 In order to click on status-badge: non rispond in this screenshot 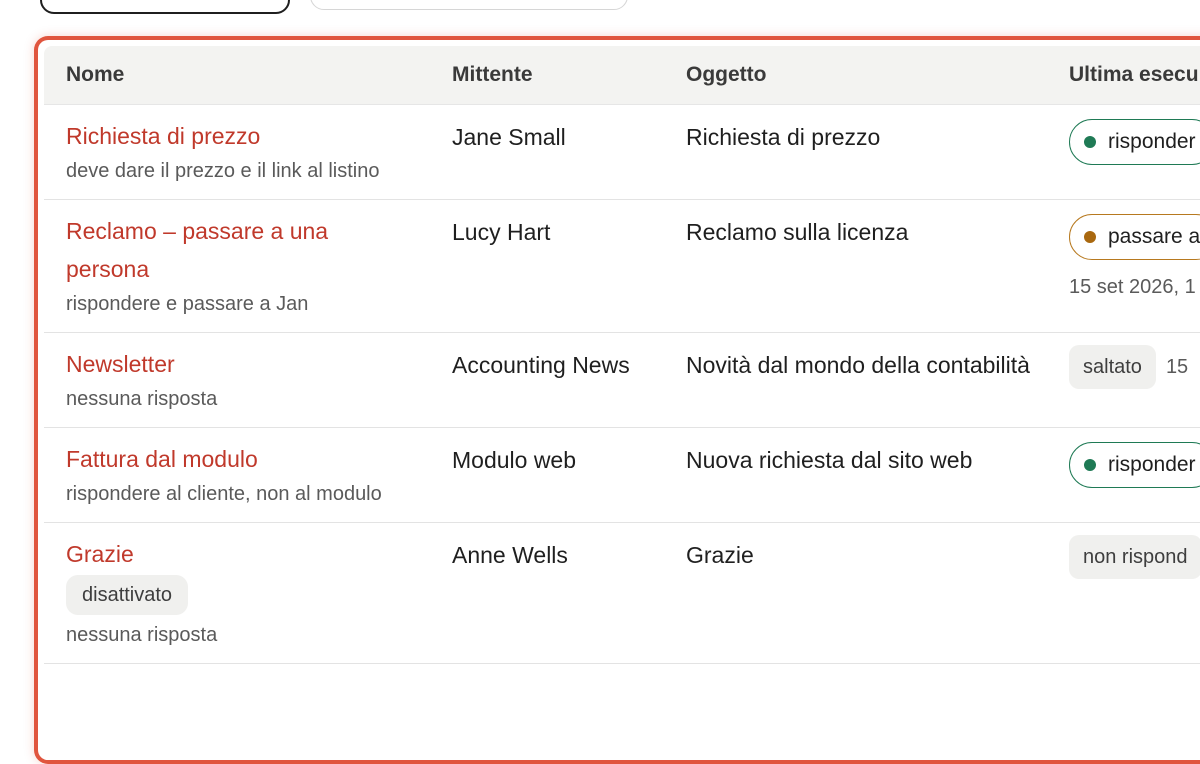, I will do `click(1134, 556)`.